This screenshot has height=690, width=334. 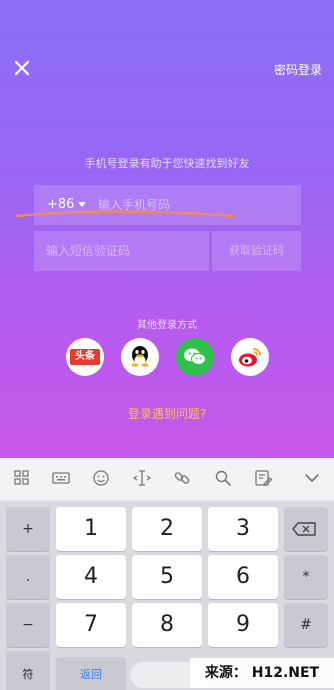 I want to click on source-watermark: 来源： H12.NET, so click(x=262, y=673).